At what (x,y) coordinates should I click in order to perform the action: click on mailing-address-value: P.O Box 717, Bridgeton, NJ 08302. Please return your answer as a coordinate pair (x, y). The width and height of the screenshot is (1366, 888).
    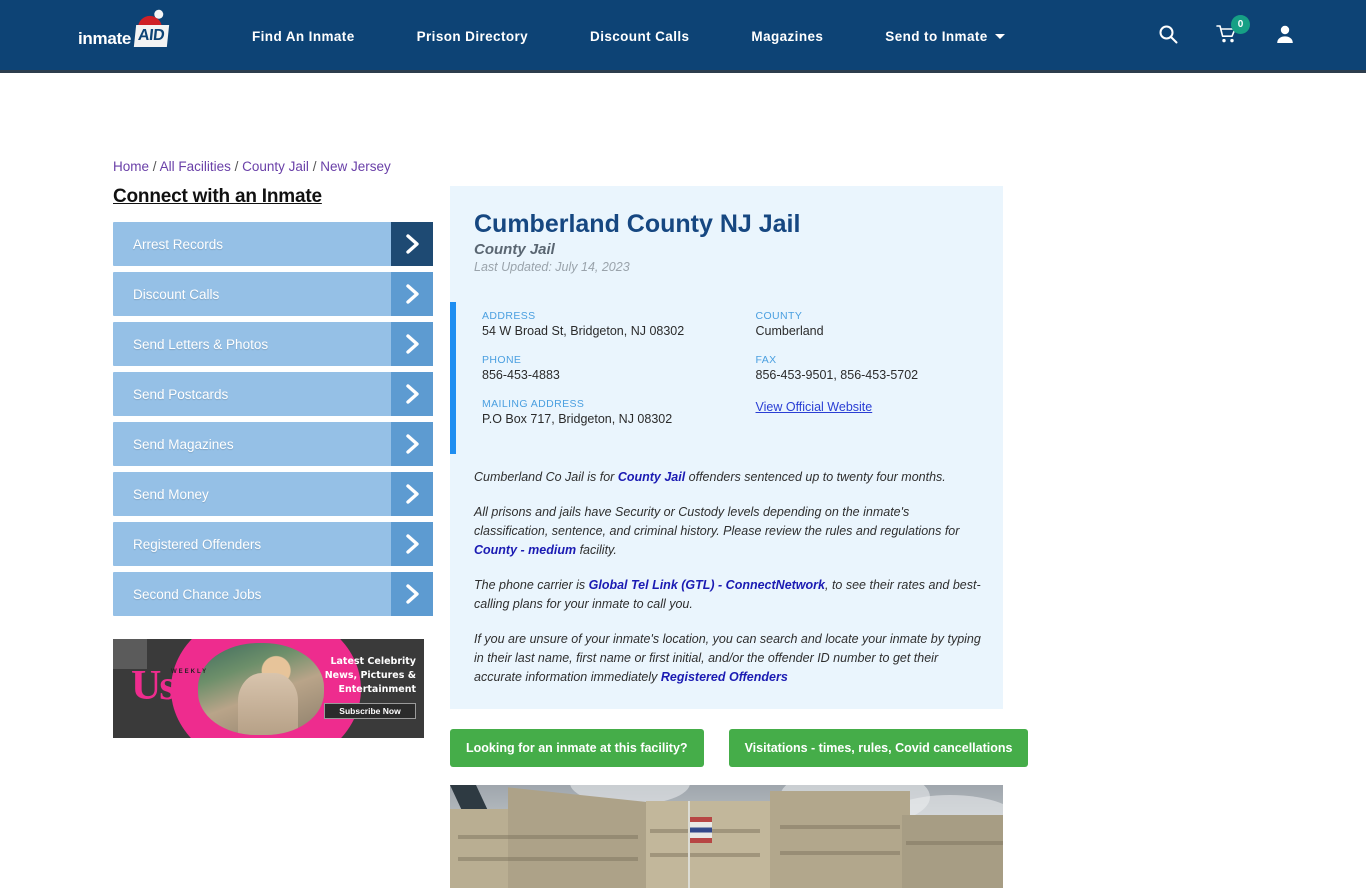
    Looking at the image, I should click on (577, 419).